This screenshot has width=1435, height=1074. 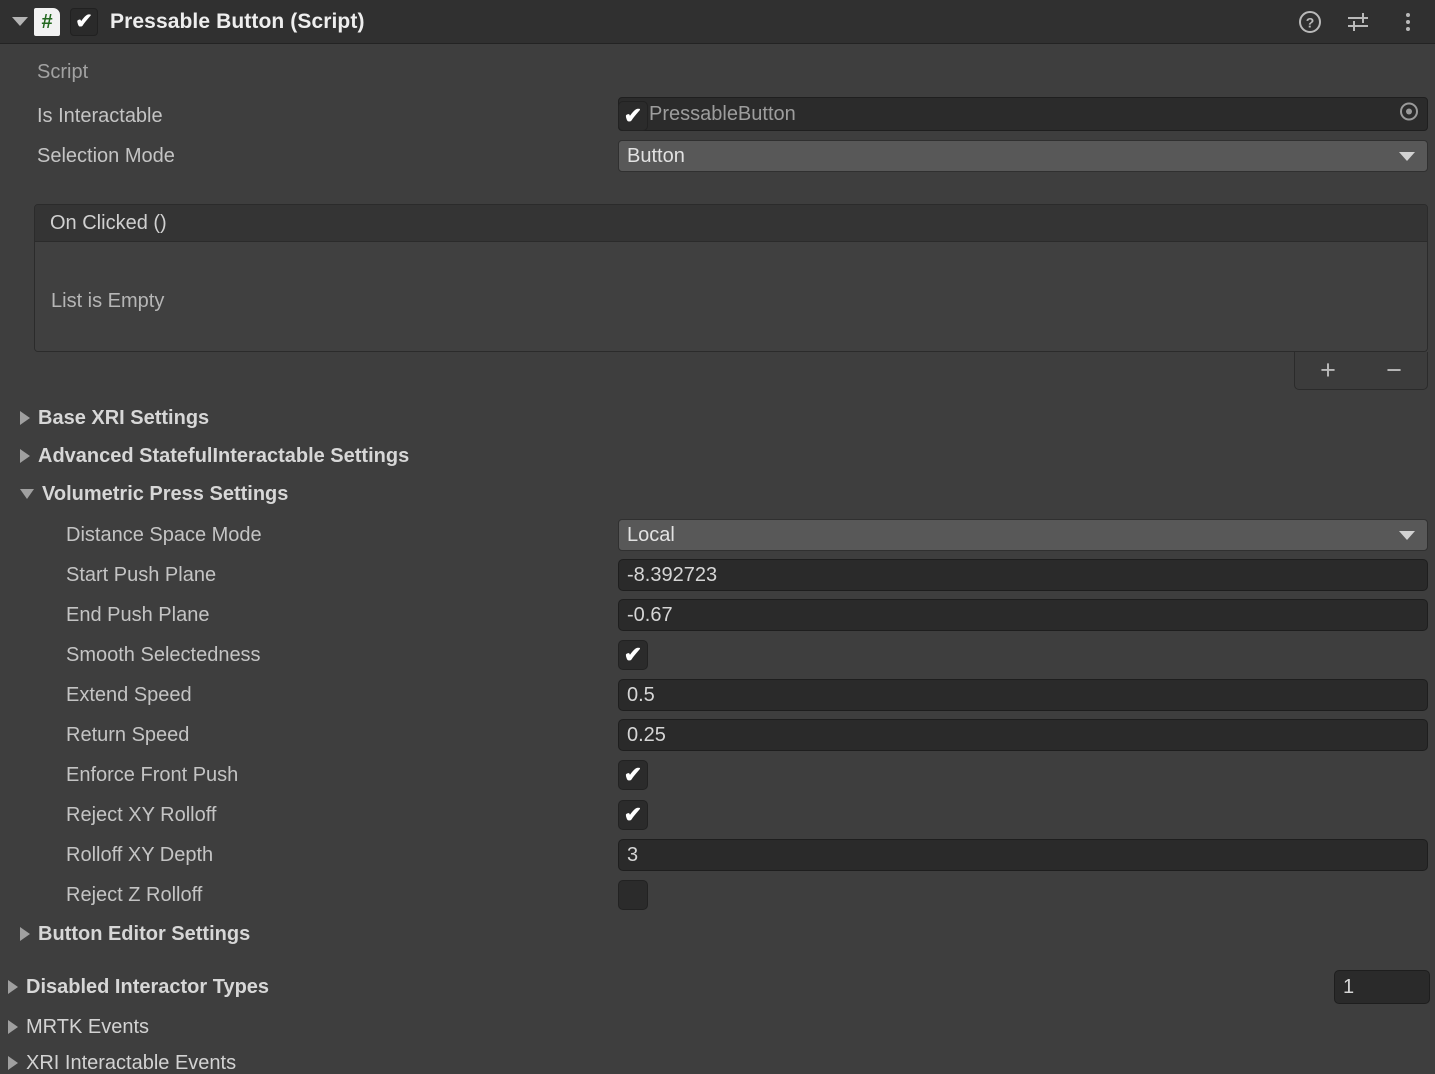 I want to click on end-push-plane-label: End Push Plane, so click(x=138, y=614).